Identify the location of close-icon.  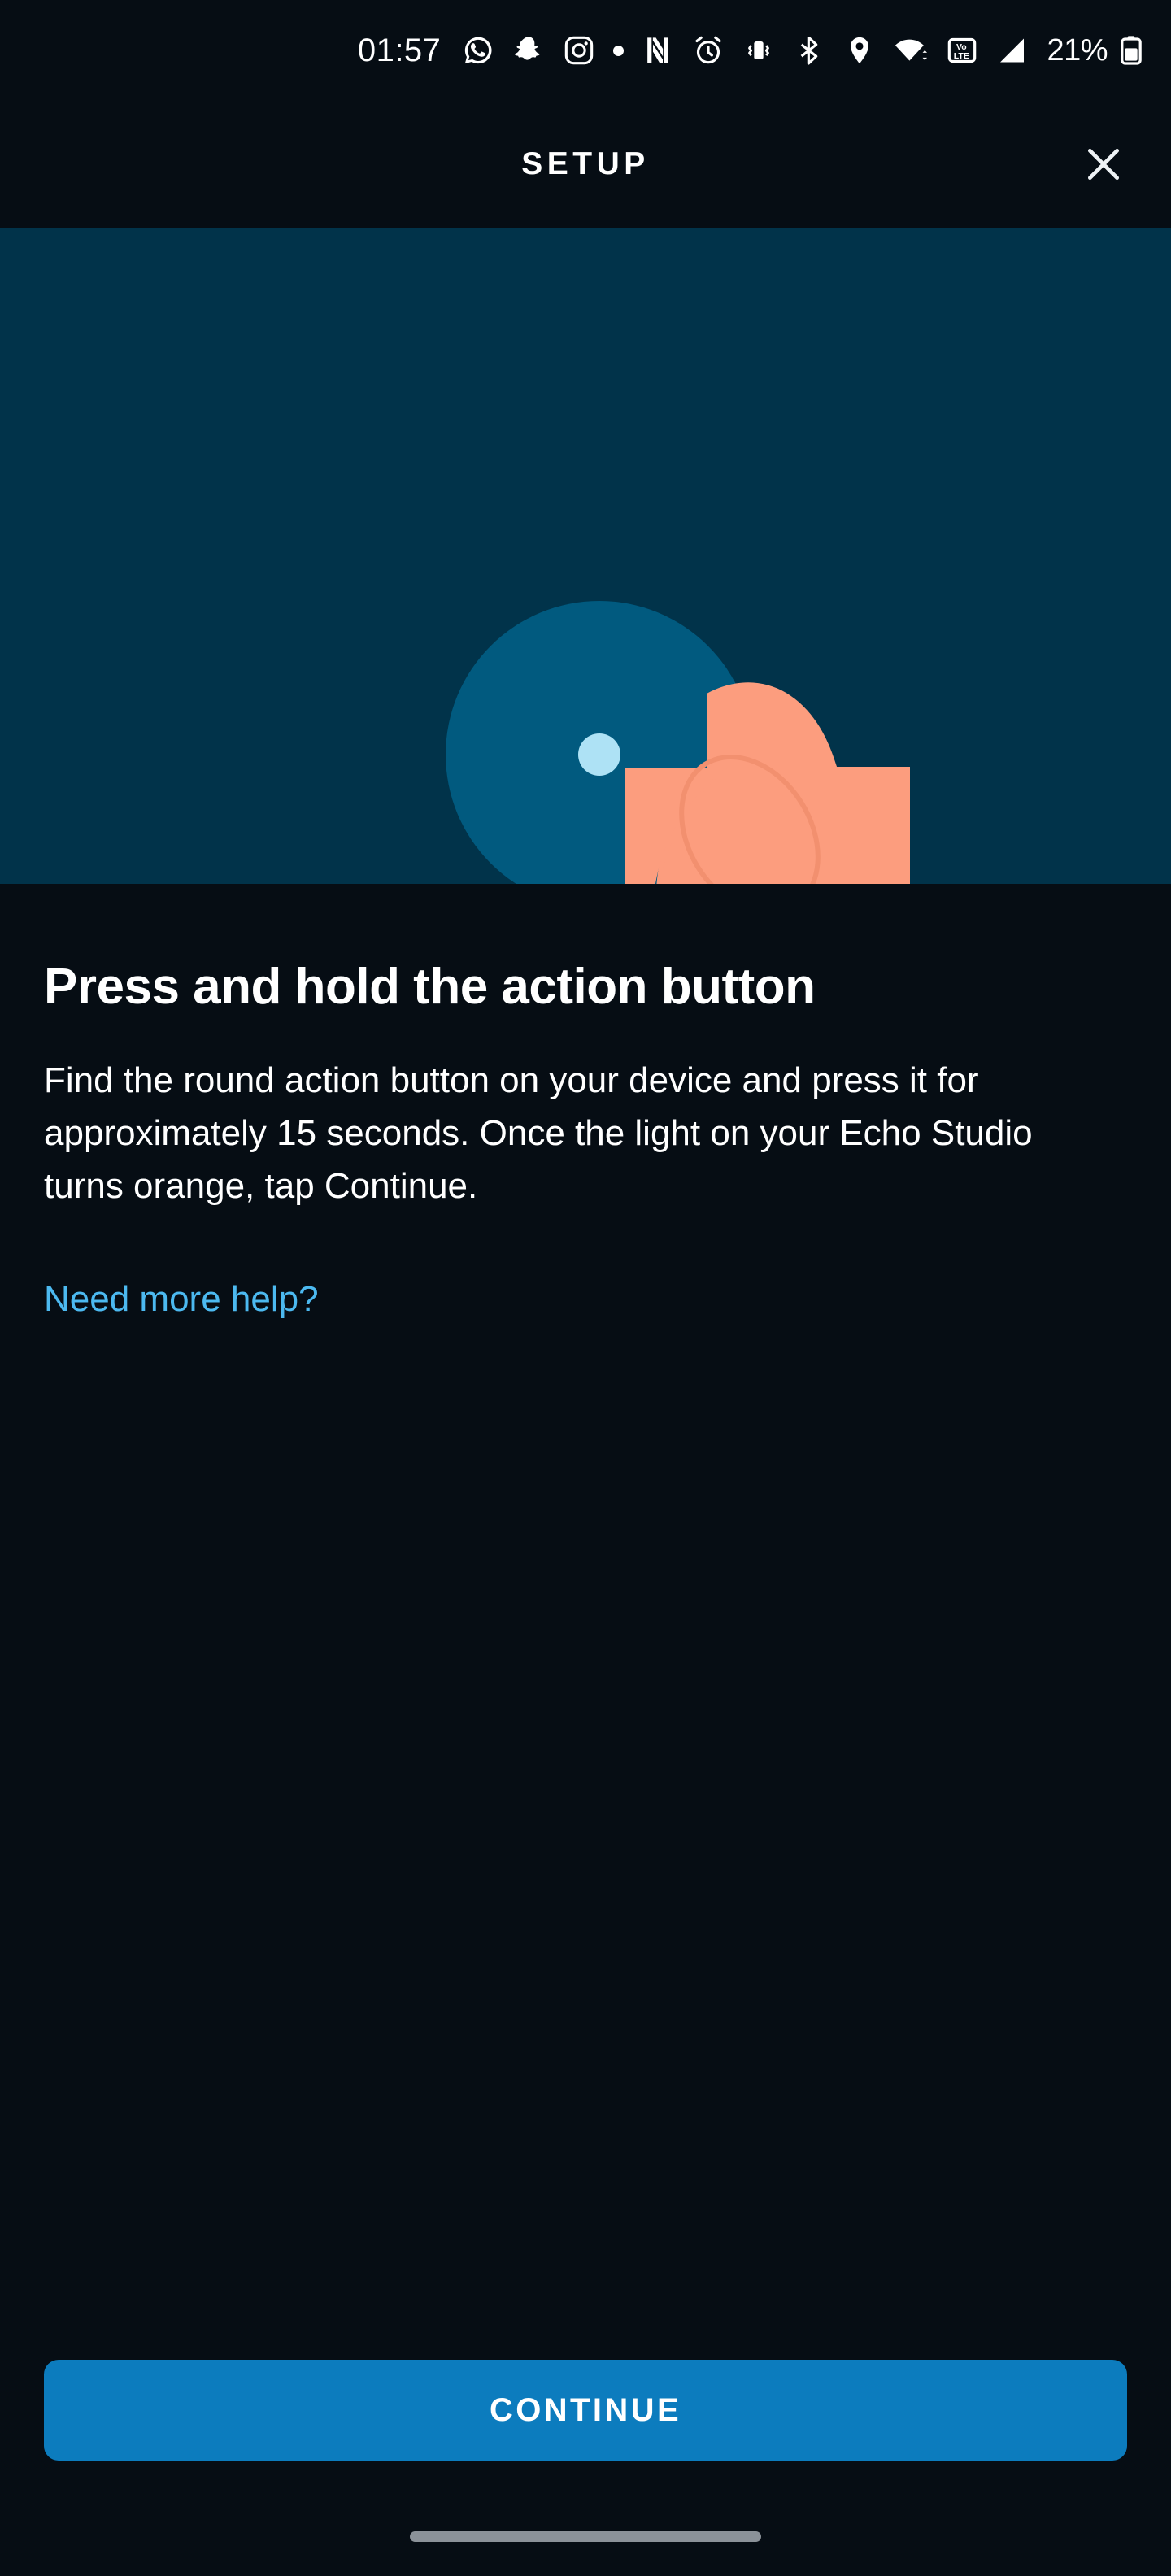
(1103, 164).